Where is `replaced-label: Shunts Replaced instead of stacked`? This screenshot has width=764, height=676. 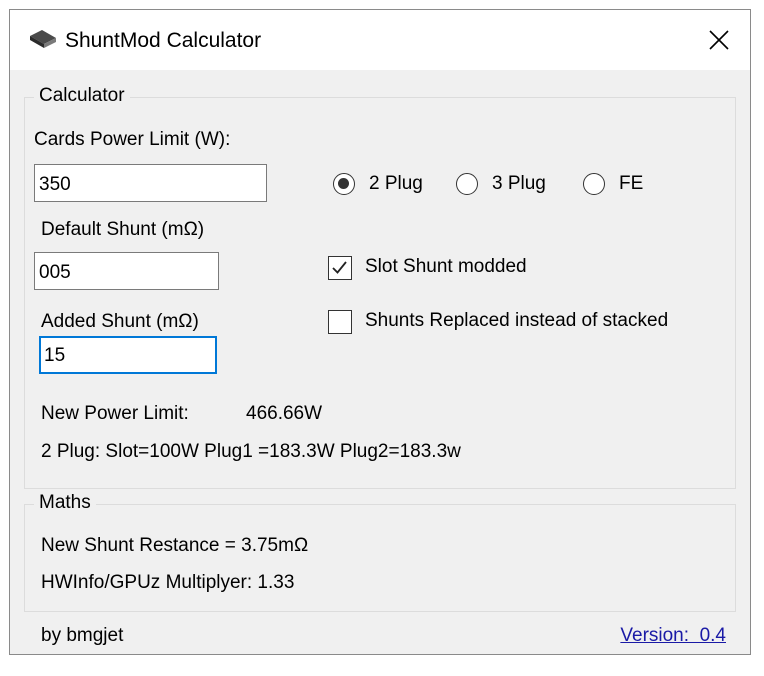
replaced-label: Shunts Replaced instead of stacked is located at coordinates (517, 320).